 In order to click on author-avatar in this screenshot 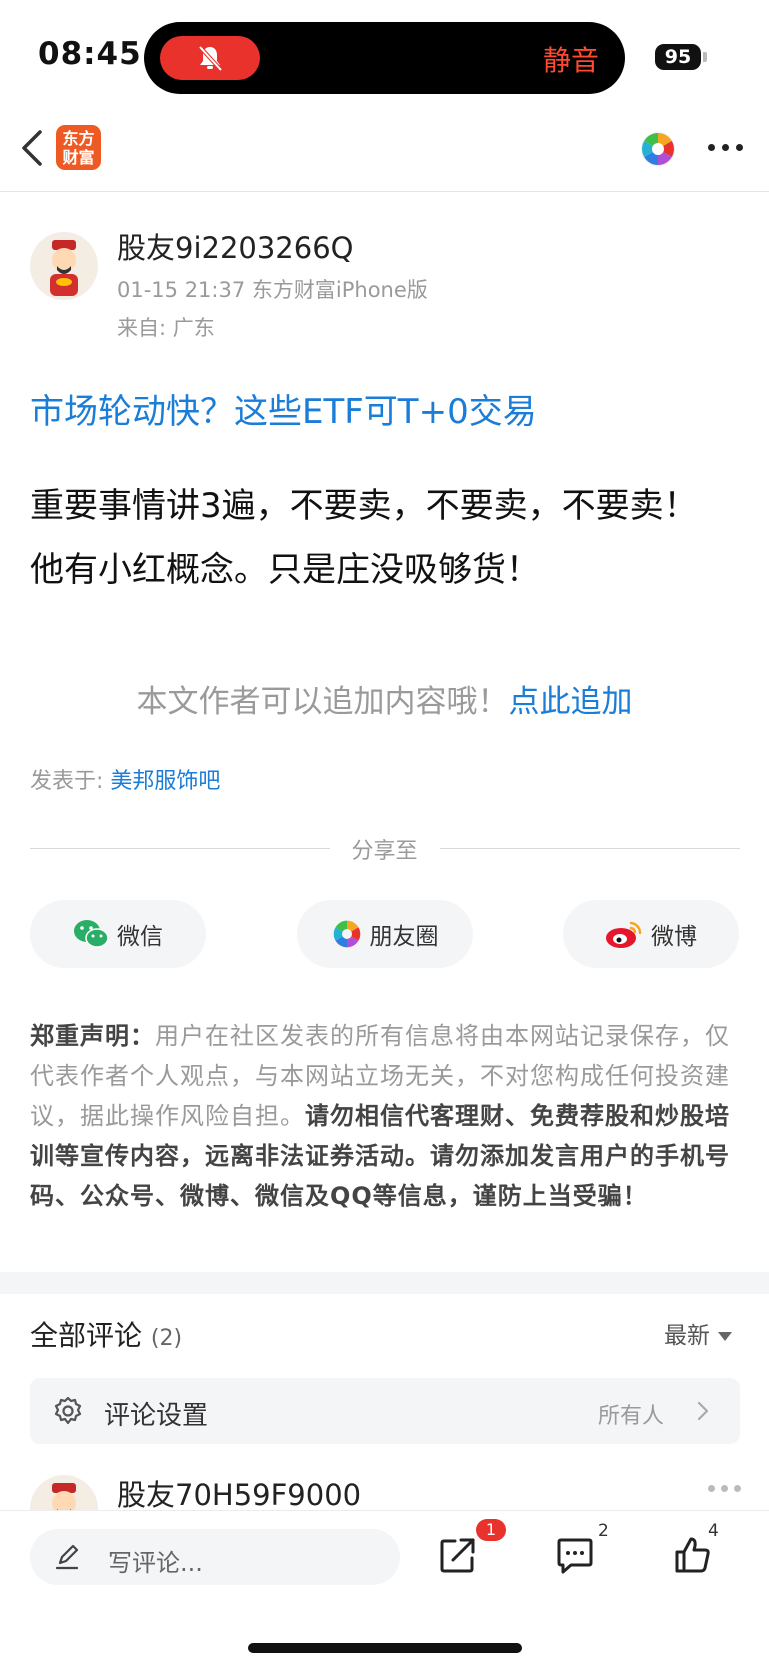, I will do `click(64, 266)`.